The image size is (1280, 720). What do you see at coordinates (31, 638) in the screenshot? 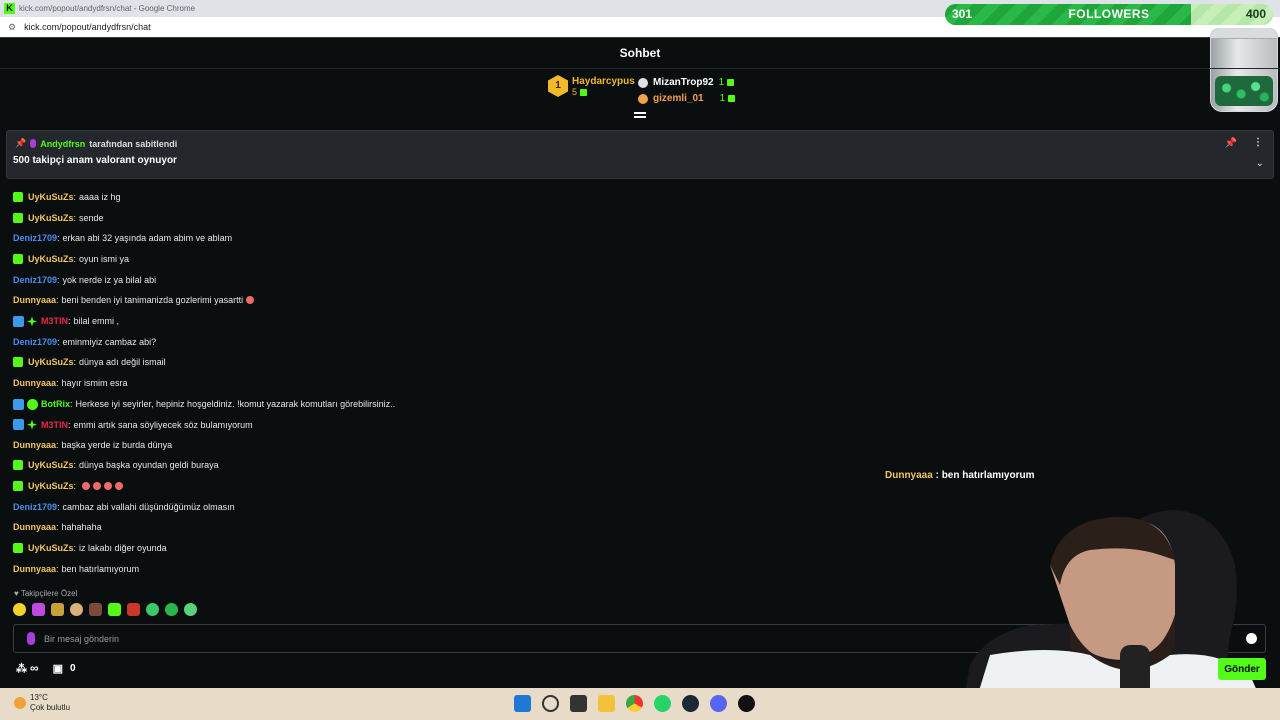
I see `broadcaster-badge-icon` at bounding box center [31, 638].